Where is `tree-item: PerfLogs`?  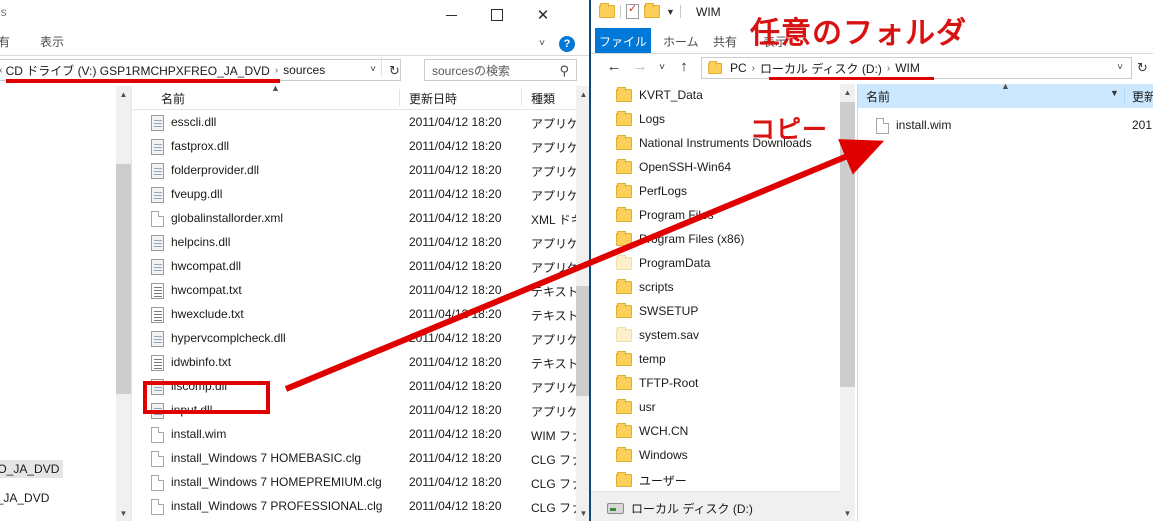 tree-item: PerfLogs is located at coordinates (651, 190).